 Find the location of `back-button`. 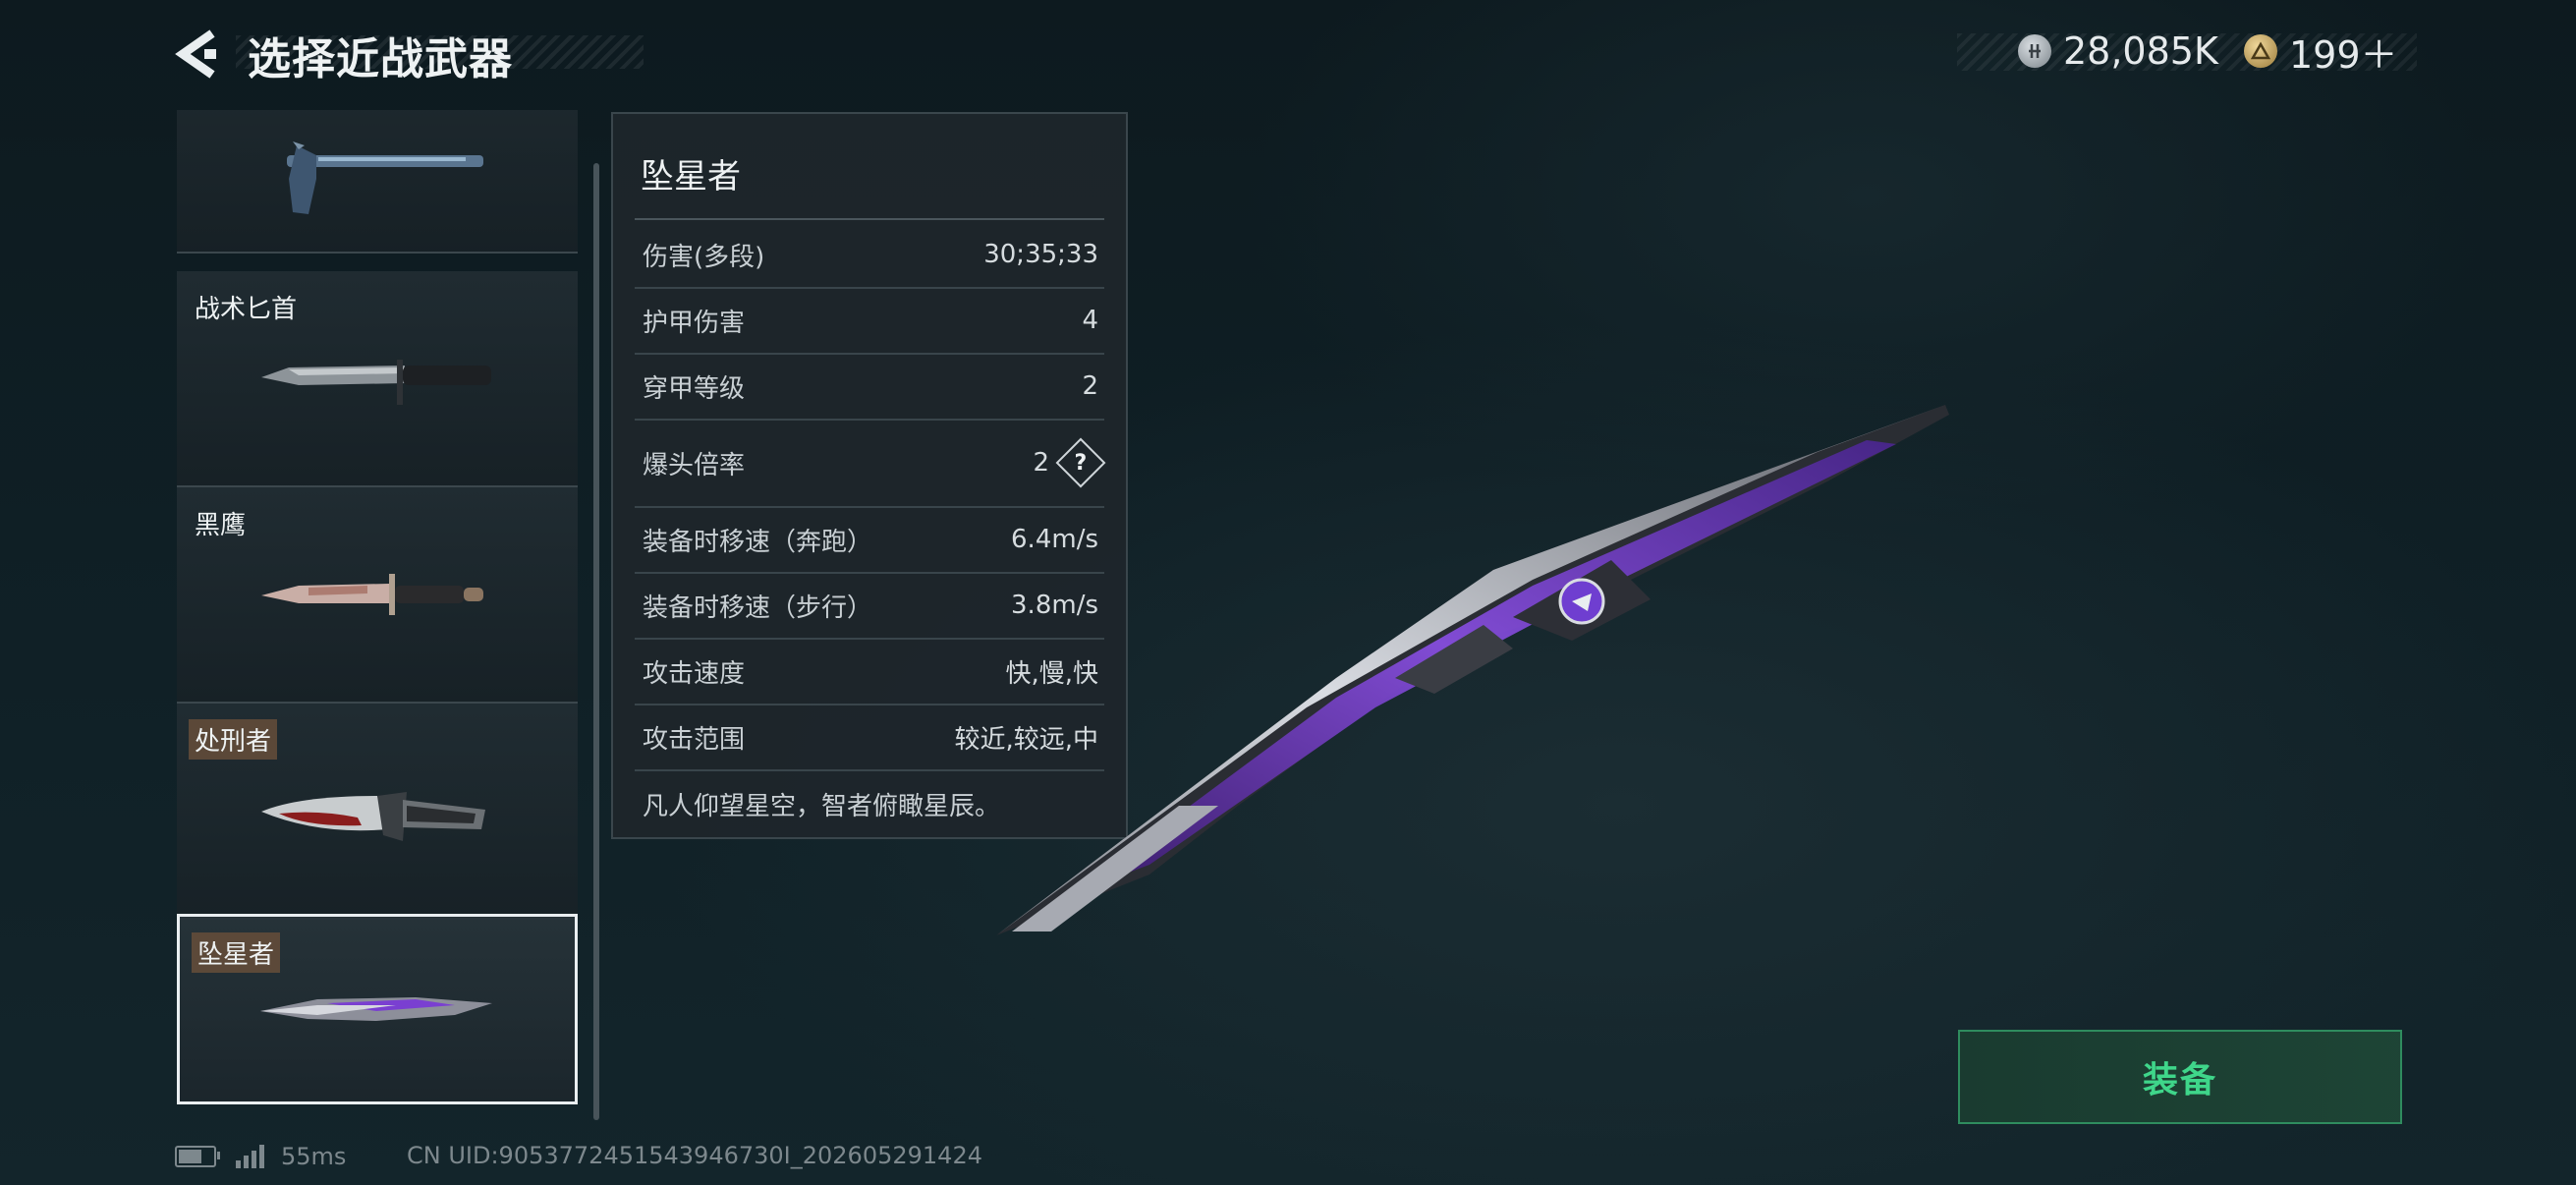

back-button is located at coordinates (197, 54).